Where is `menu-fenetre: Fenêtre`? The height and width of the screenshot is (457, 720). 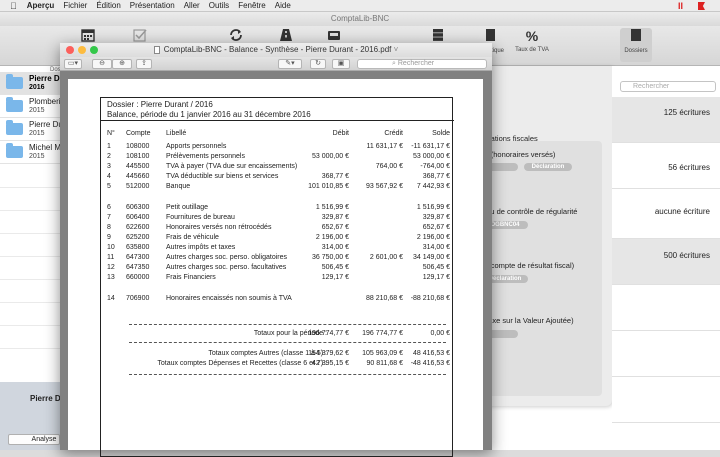
menu-fenetre: Fenêtre is located at coordinates (252, 5).